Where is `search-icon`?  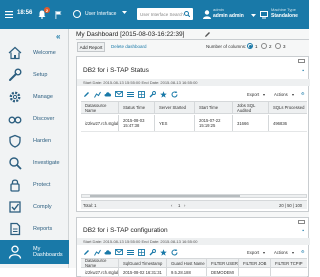
search-icon is located at coordinates (187, 15).